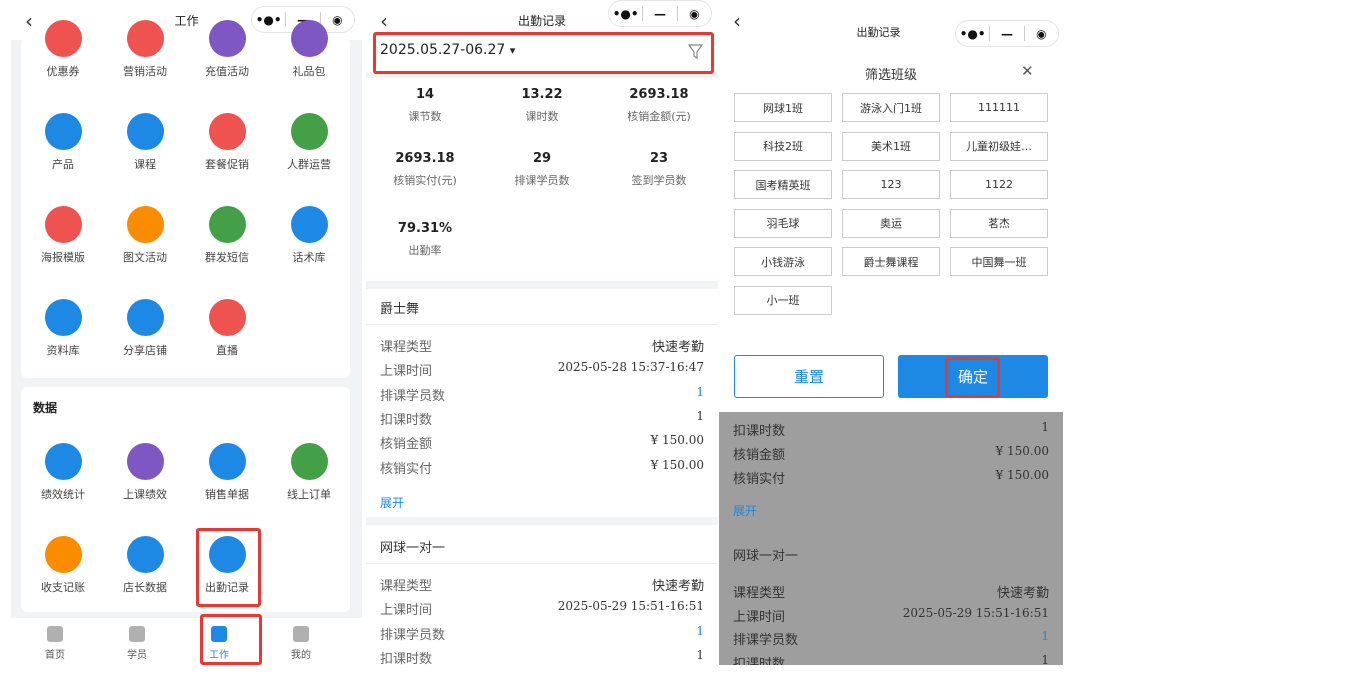 The width and height of the screenshot is (1370, 682). I want to click on data-item: 绩效统计, so click(63, 472).